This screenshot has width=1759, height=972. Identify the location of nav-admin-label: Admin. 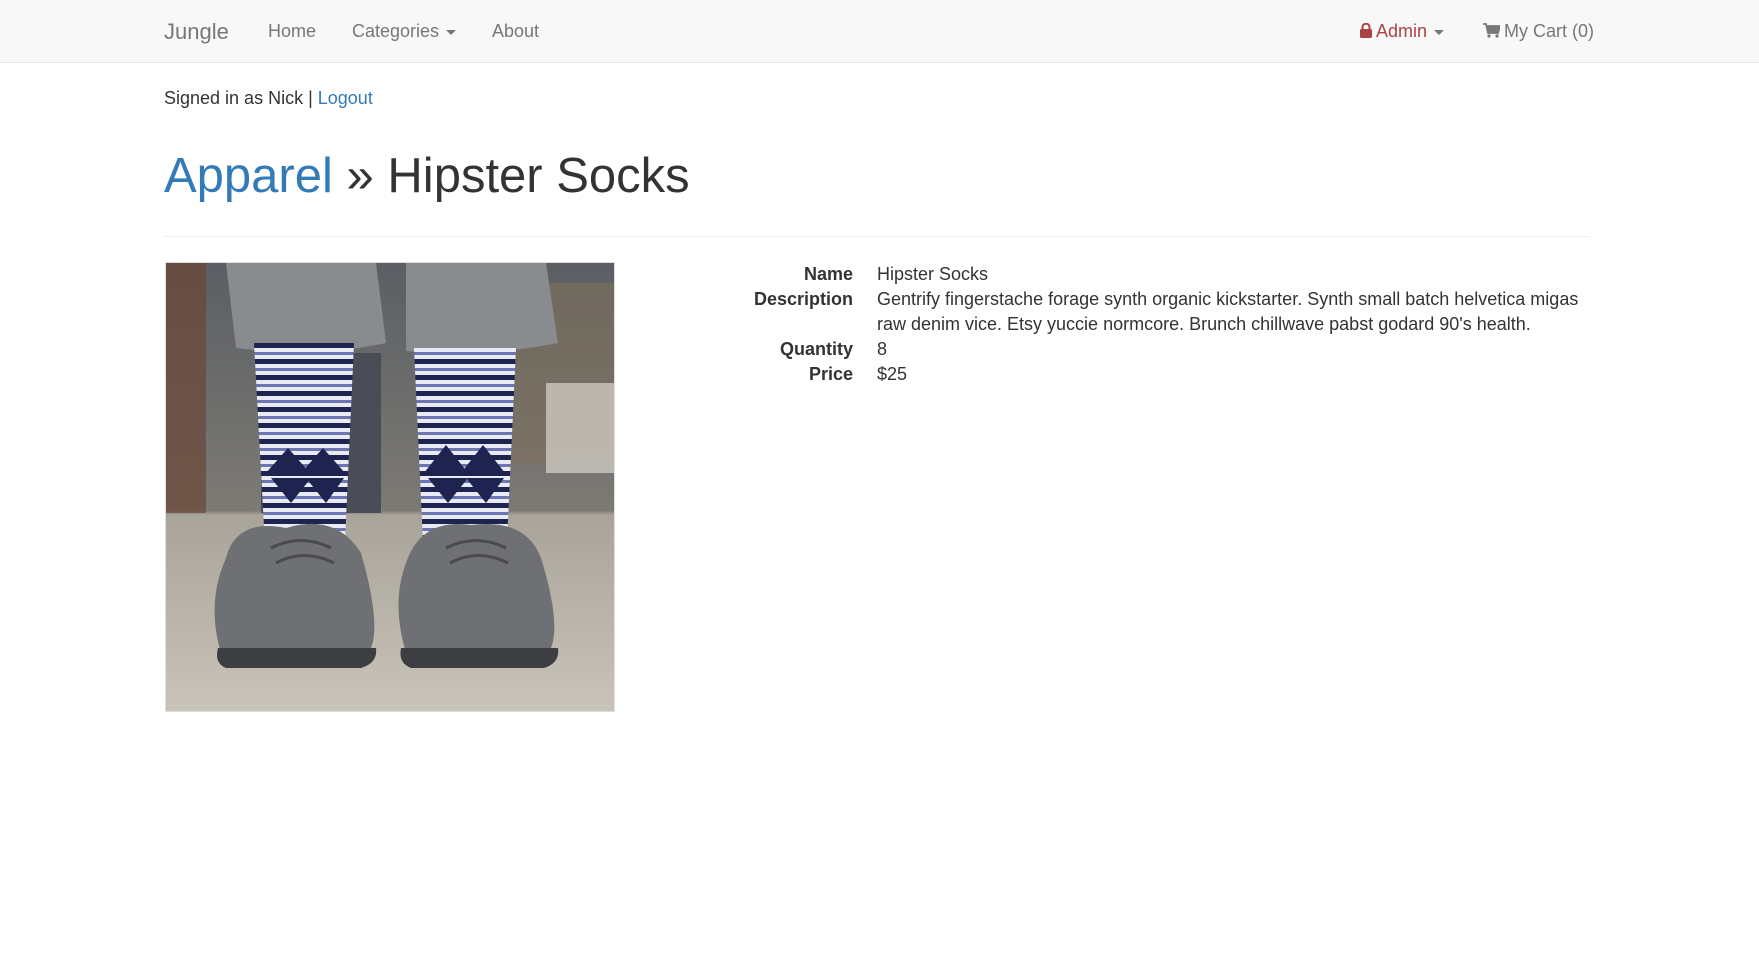
(1402, 31).